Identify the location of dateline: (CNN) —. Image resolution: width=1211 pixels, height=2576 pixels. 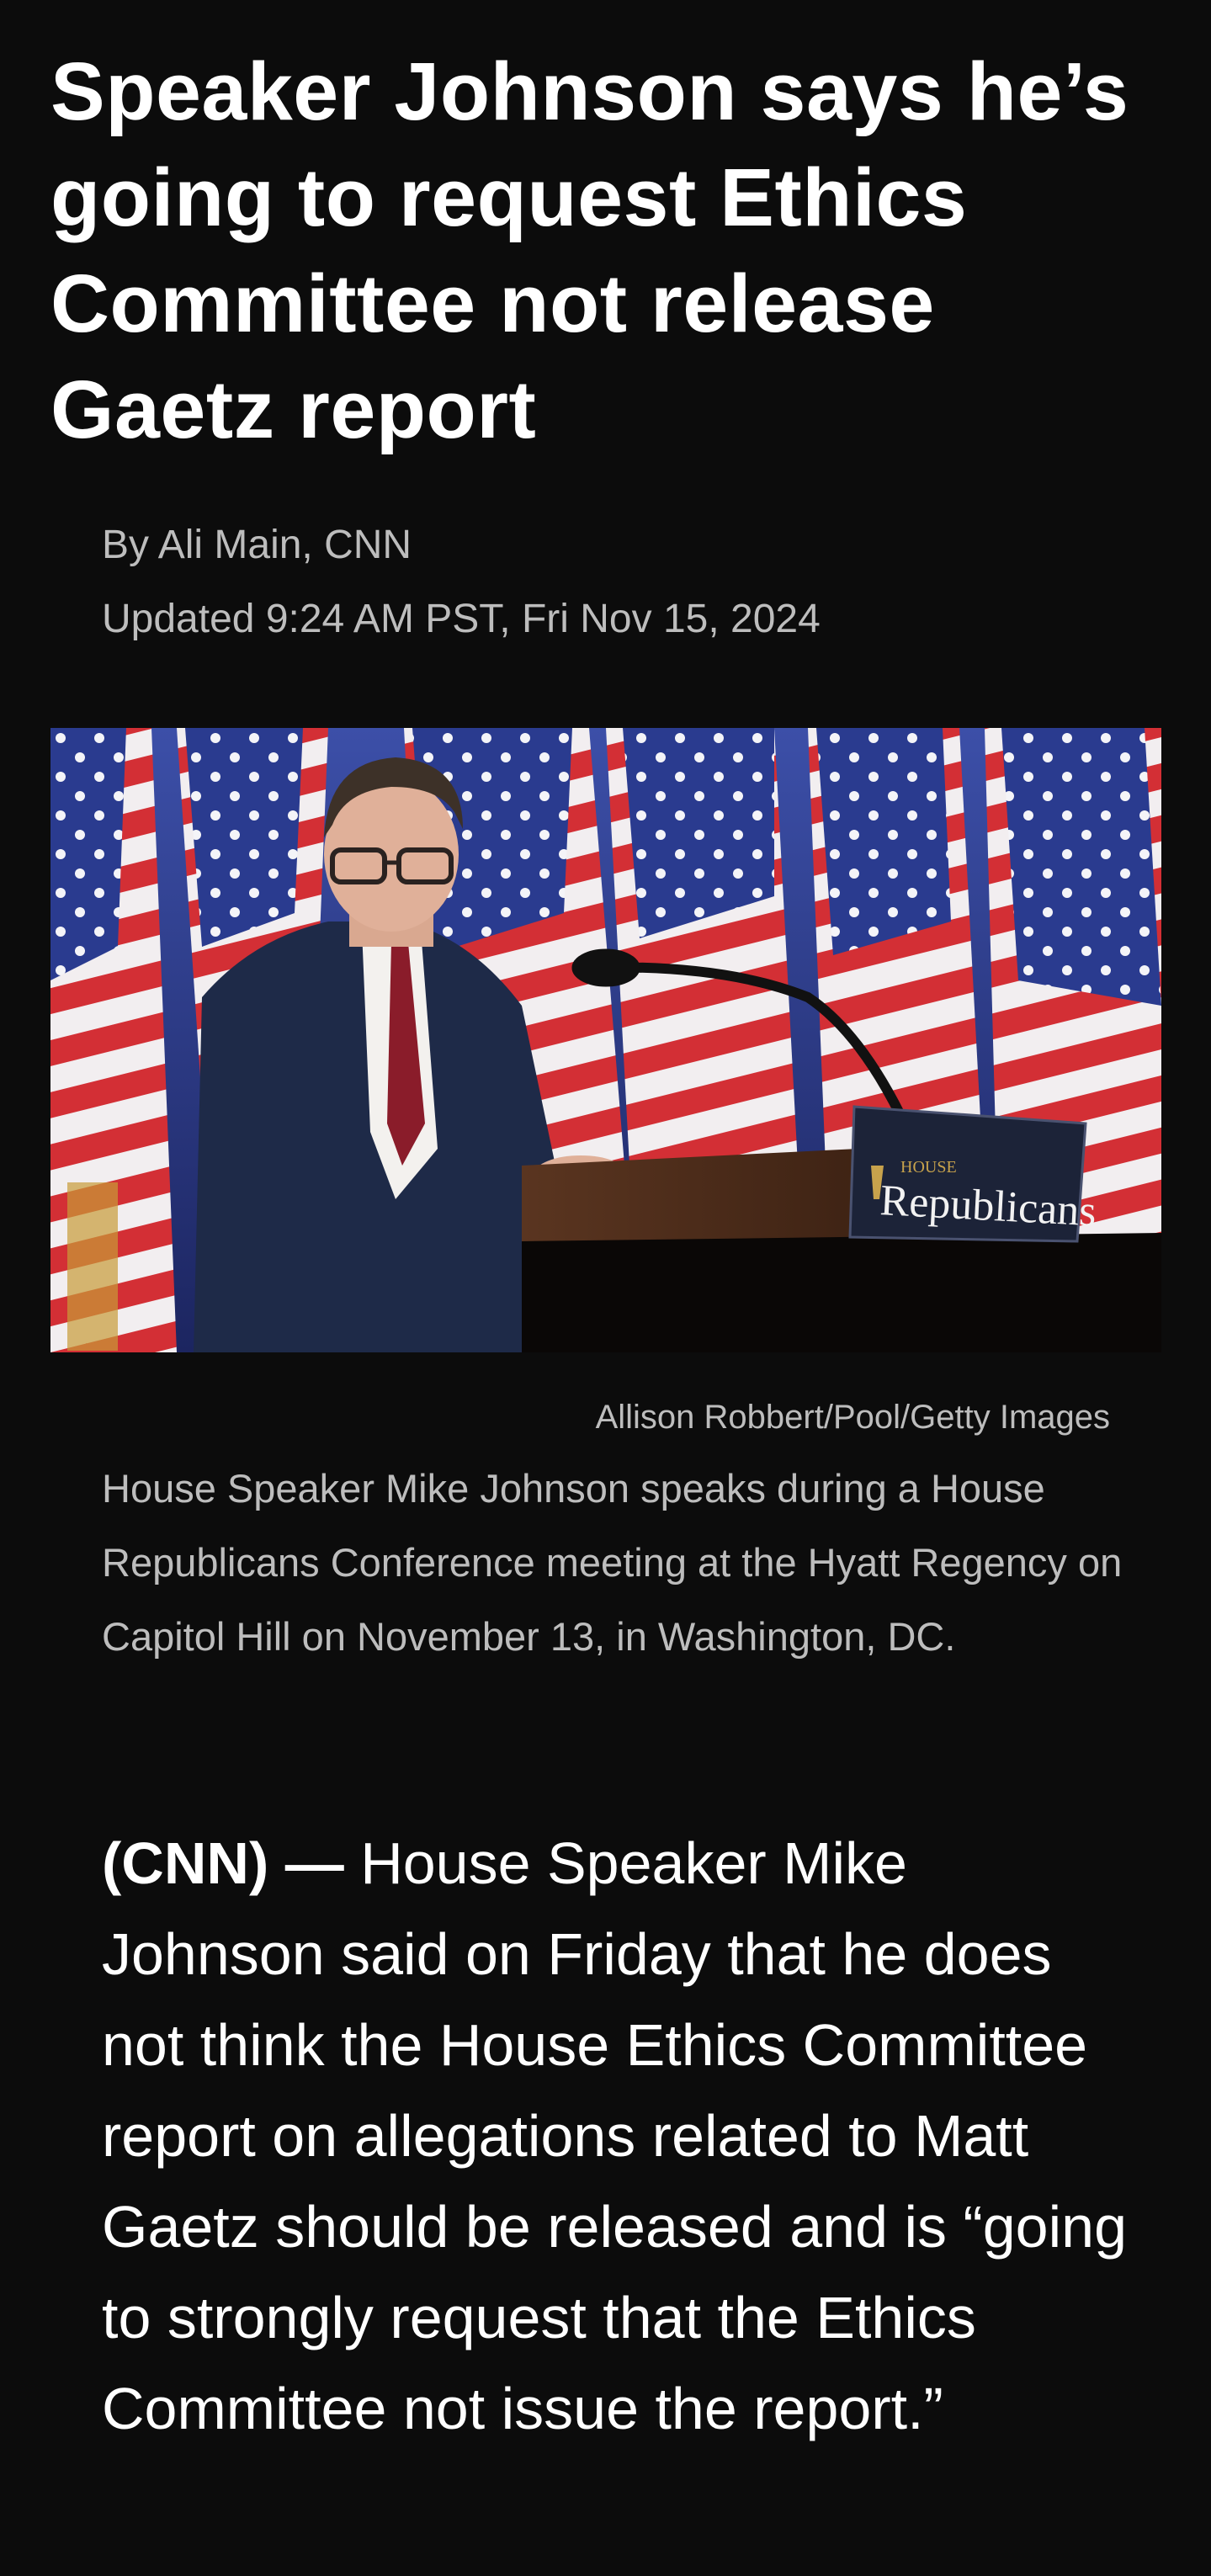
(223, 1863).